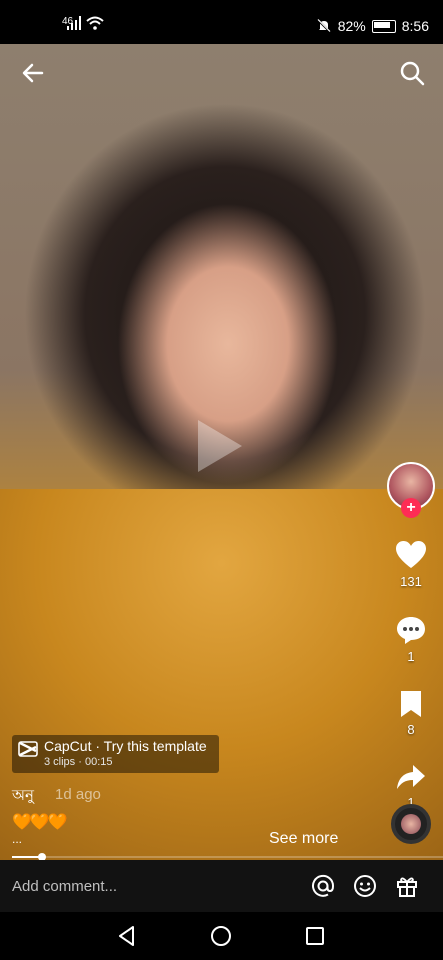 This screenshot has width=443, height=960. I want to click on save-action: 8, so click(411, 713).